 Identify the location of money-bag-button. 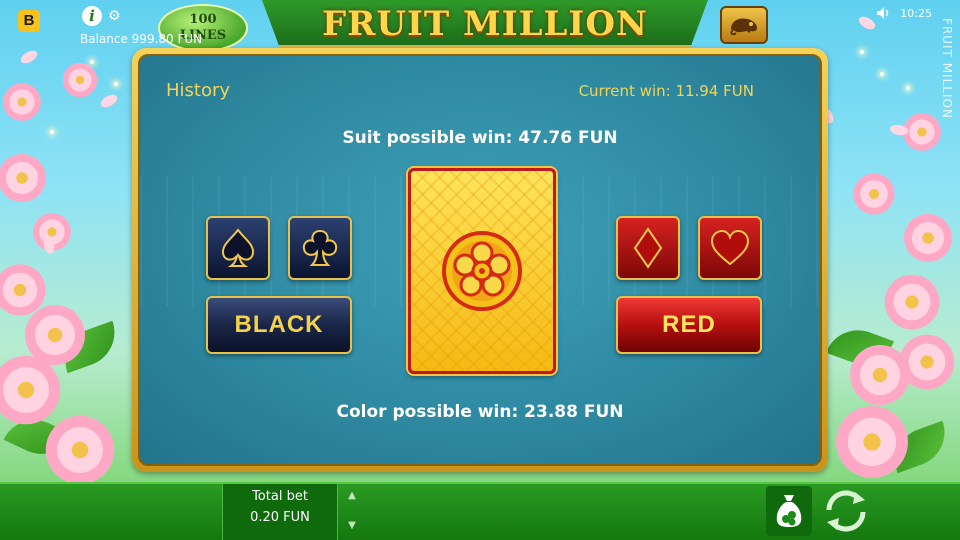
(789, 511).